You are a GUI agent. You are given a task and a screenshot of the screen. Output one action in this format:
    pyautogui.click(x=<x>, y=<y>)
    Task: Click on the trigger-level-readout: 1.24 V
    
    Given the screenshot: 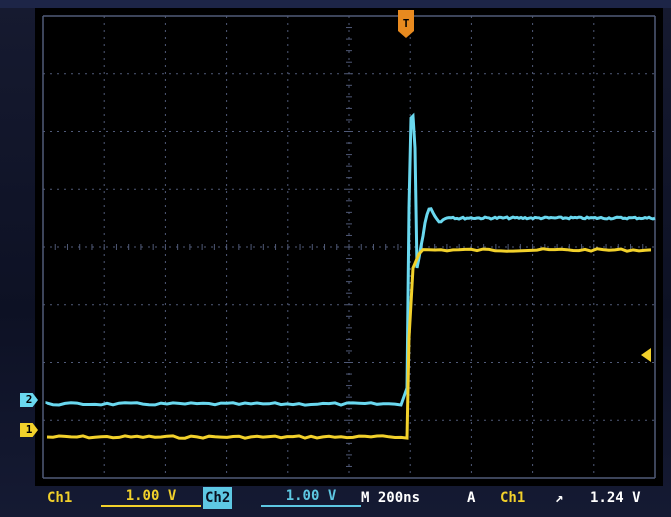 What is the action you would take?
    pyautogui.click(x=615, y=498)
    